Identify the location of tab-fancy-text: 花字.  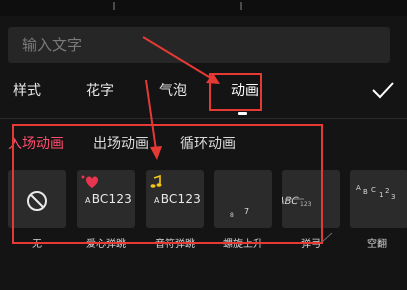
(100, 90).